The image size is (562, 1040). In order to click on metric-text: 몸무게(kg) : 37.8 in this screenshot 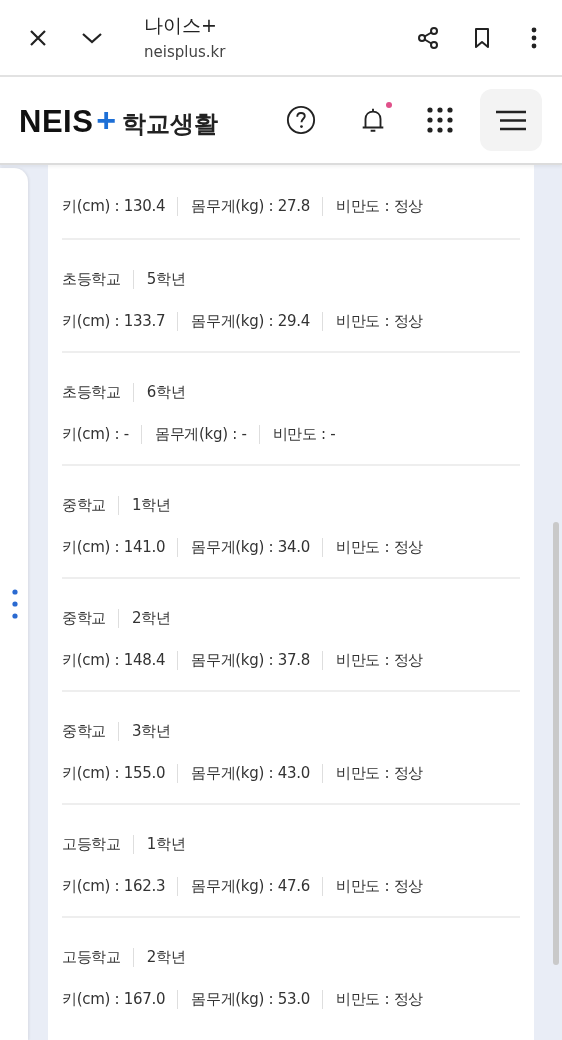, I will do `click(243, 660)`.